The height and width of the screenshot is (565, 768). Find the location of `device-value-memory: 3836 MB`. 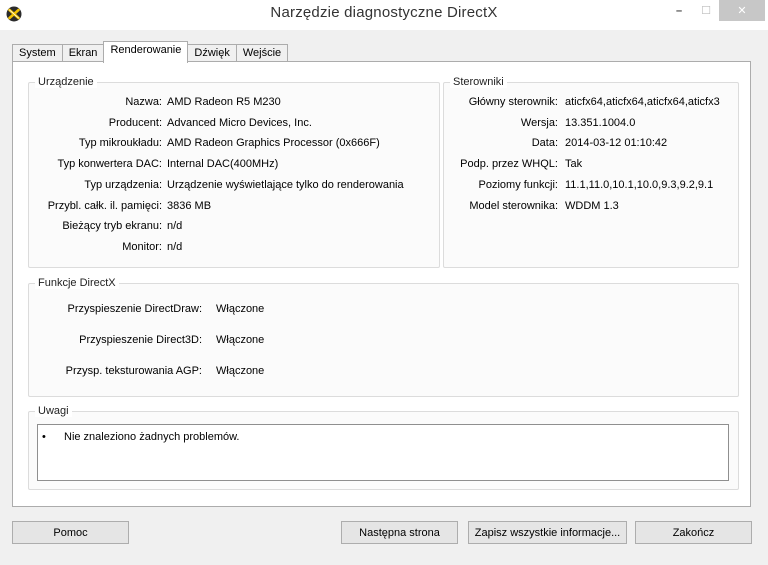

device-value-memory: 3836 MB is located at coordinates (189, 206).